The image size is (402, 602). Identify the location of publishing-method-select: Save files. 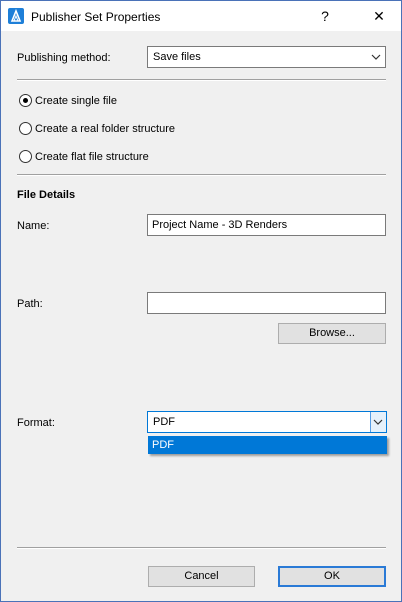
(266, 57).